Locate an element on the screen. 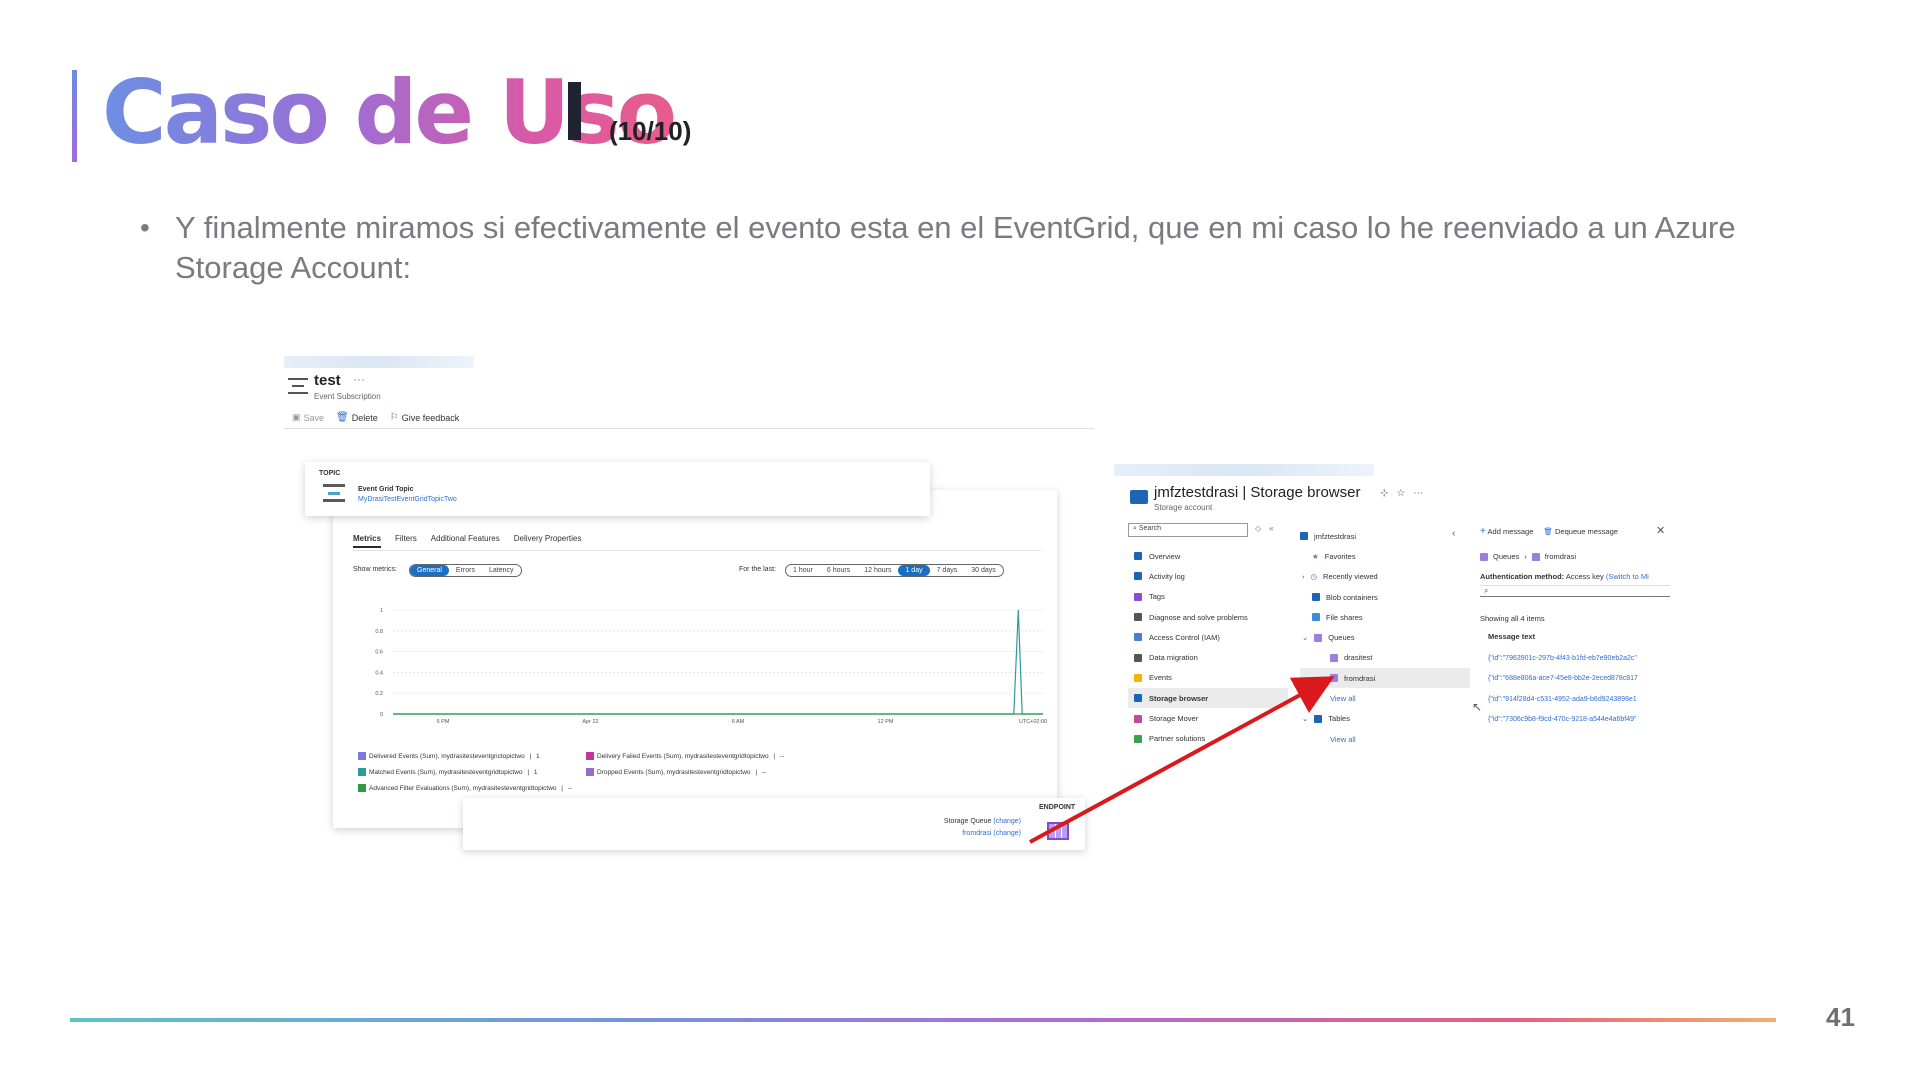  feedback-icon: ⚐ is located at coordinates (394, 417).